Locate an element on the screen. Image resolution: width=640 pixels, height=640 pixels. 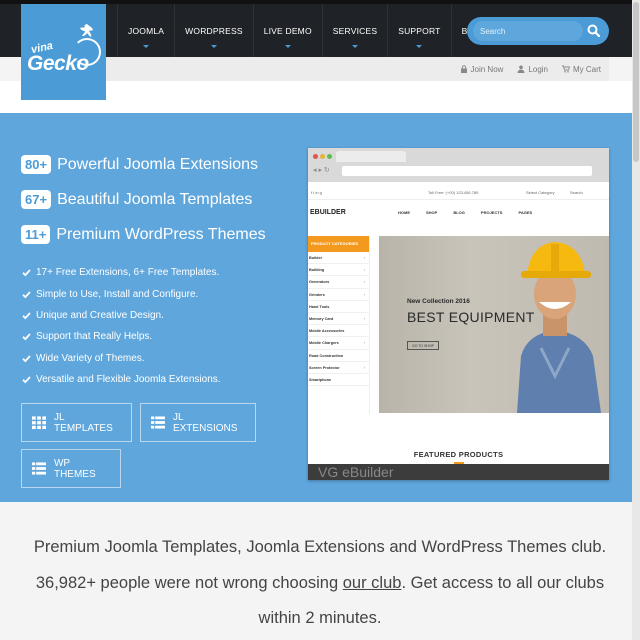
feature-item: Support that Really Helps. is located at coordinates (121, 336).